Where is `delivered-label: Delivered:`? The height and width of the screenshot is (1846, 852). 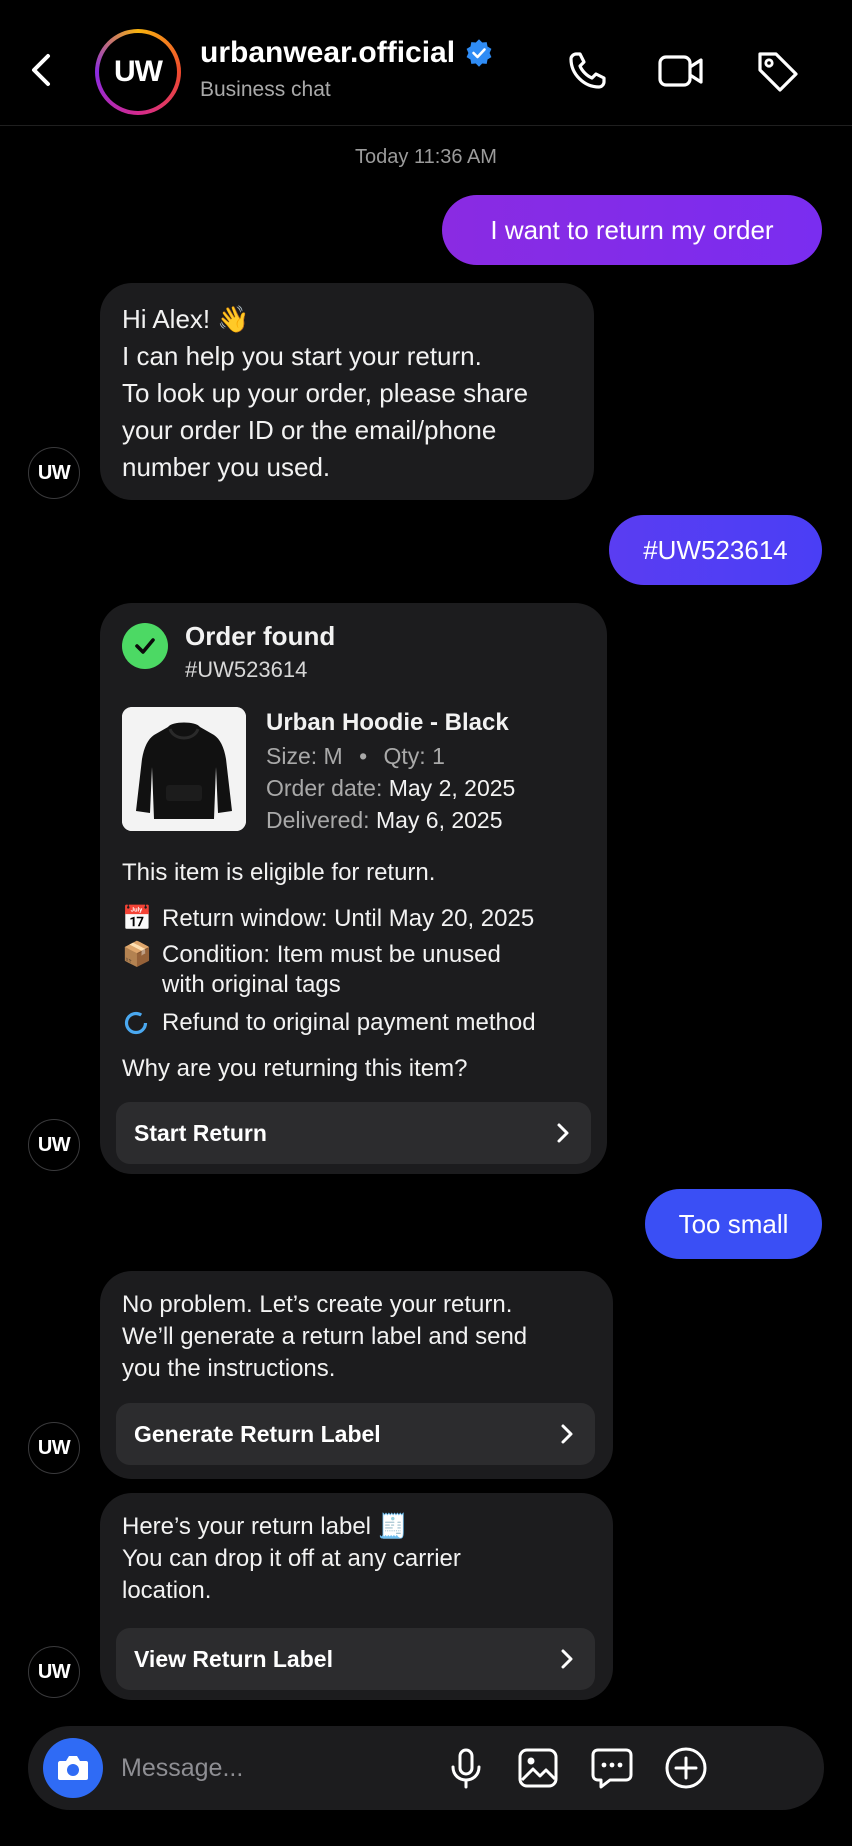 delivered-label: Delivered: is located at coordinates (318, 820).